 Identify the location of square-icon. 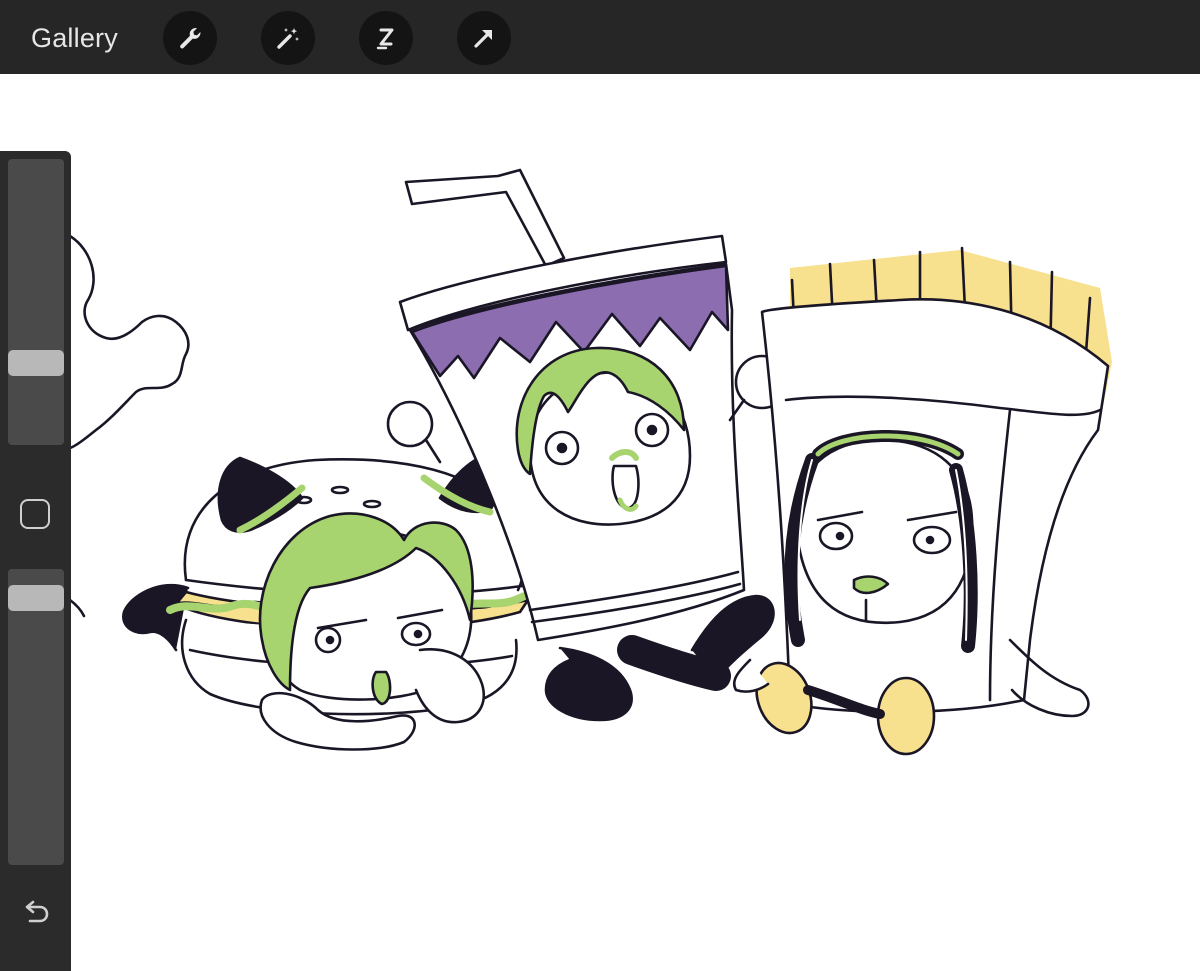
(35, 514).